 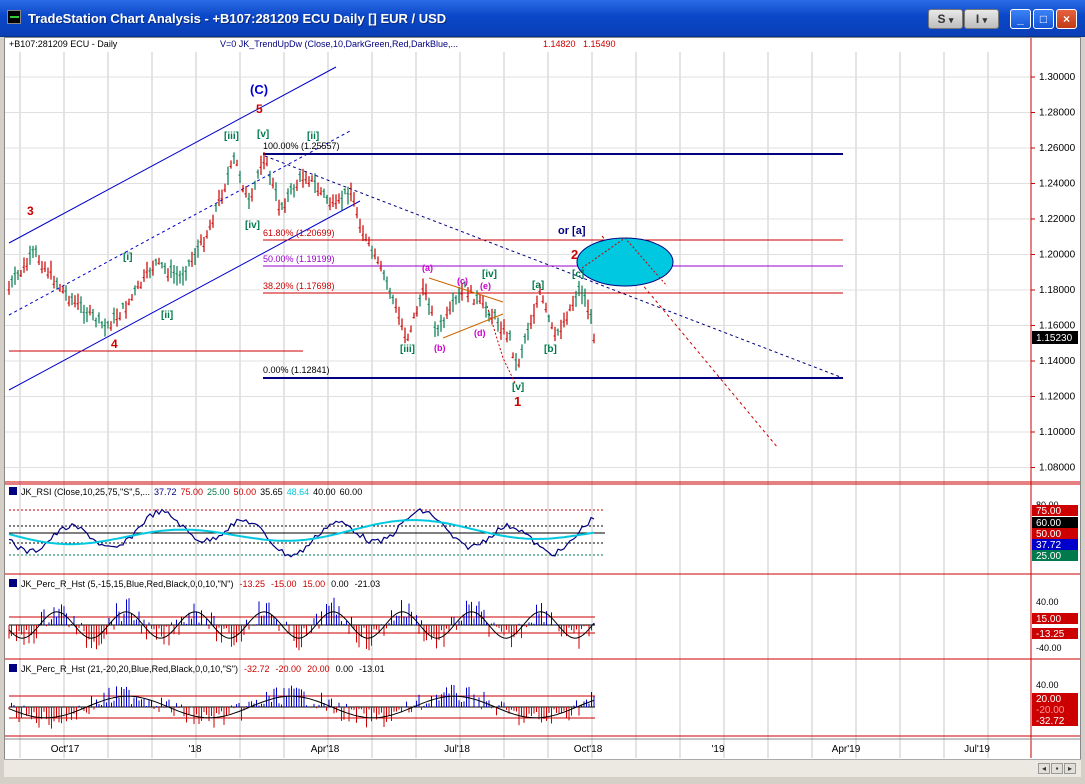 I want to click on rsi-badge-60-text: 60.00, so click(x=1048, y=523).